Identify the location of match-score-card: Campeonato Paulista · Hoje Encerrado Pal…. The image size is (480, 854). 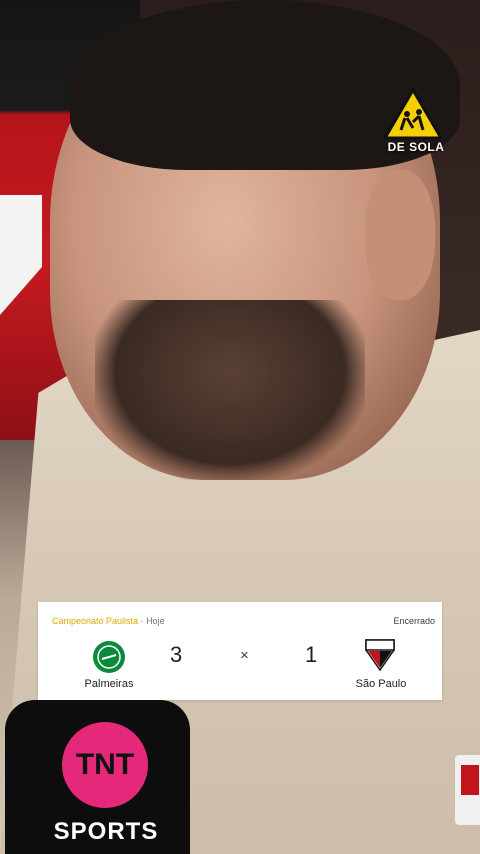
(240, 651).